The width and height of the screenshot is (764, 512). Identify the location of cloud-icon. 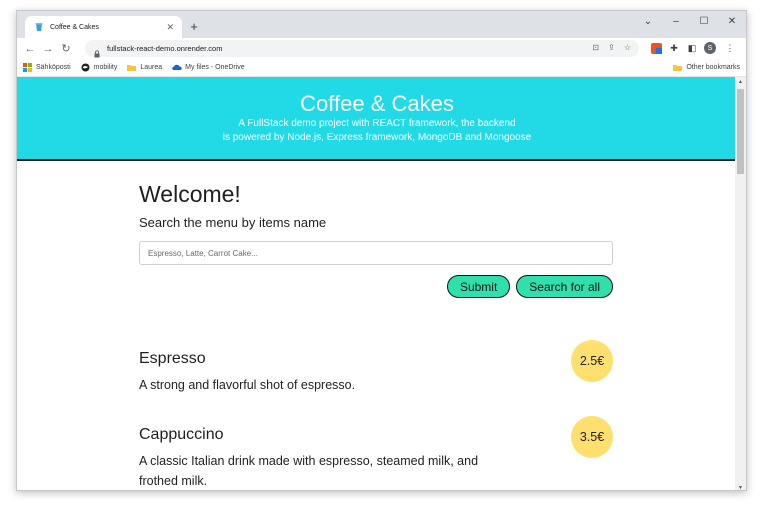
(177, 67).